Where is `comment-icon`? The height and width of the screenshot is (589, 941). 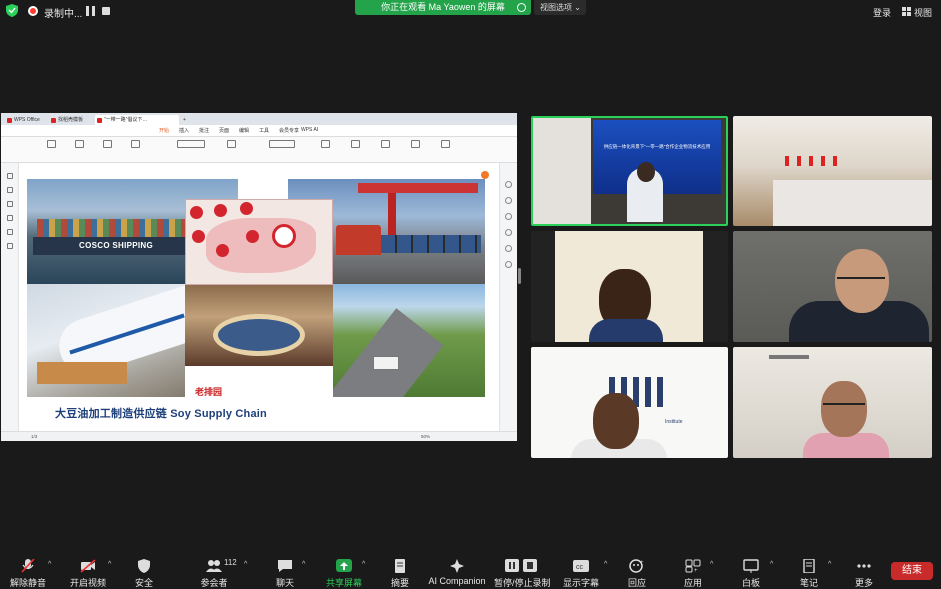
comment-icon is located at coordinates (10, 204).